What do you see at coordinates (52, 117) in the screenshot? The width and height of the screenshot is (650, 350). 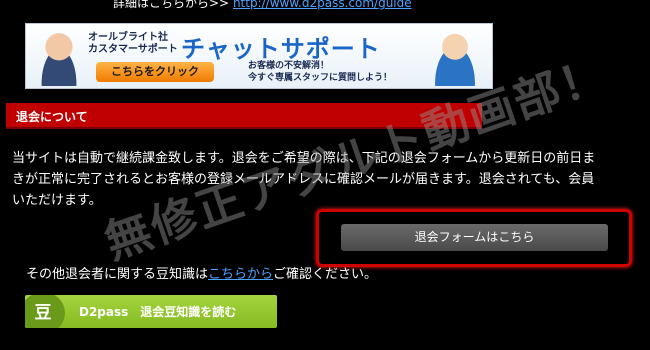 I see `section-title: 退会について` at bounding box center [52, 117].